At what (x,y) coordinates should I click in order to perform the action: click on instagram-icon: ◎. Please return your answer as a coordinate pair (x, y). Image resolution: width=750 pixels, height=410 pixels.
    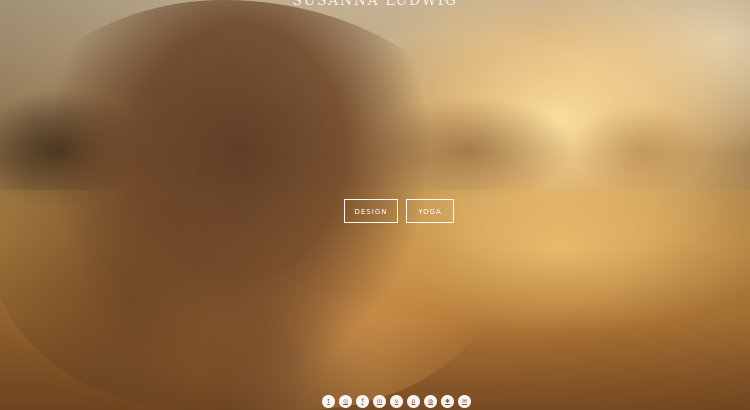
    Looking at the image, I should click on (345, 401).